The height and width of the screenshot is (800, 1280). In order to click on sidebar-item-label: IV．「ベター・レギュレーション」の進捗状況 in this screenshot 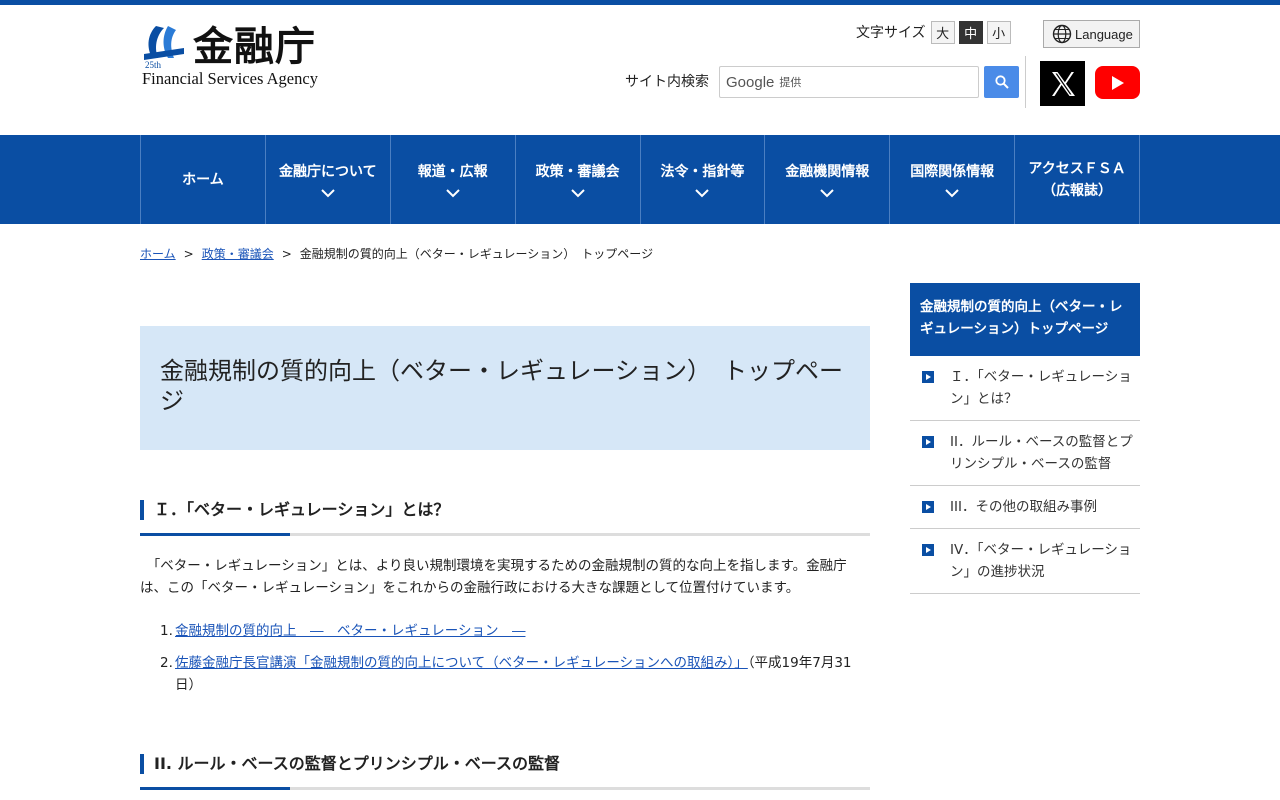, I will do `click(1041, 561)`.